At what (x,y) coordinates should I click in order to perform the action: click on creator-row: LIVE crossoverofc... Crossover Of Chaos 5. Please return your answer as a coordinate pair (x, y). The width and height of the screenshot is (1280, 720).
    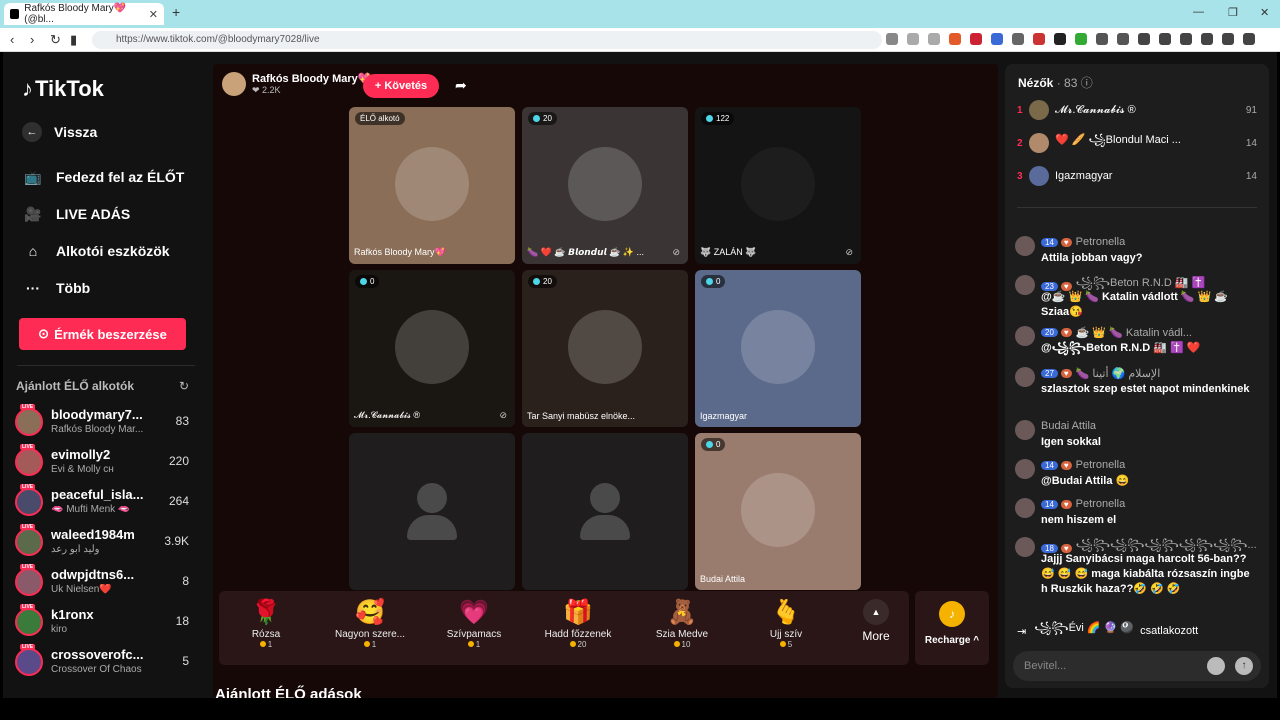
    Looking at the image, I should click on (105, 662).